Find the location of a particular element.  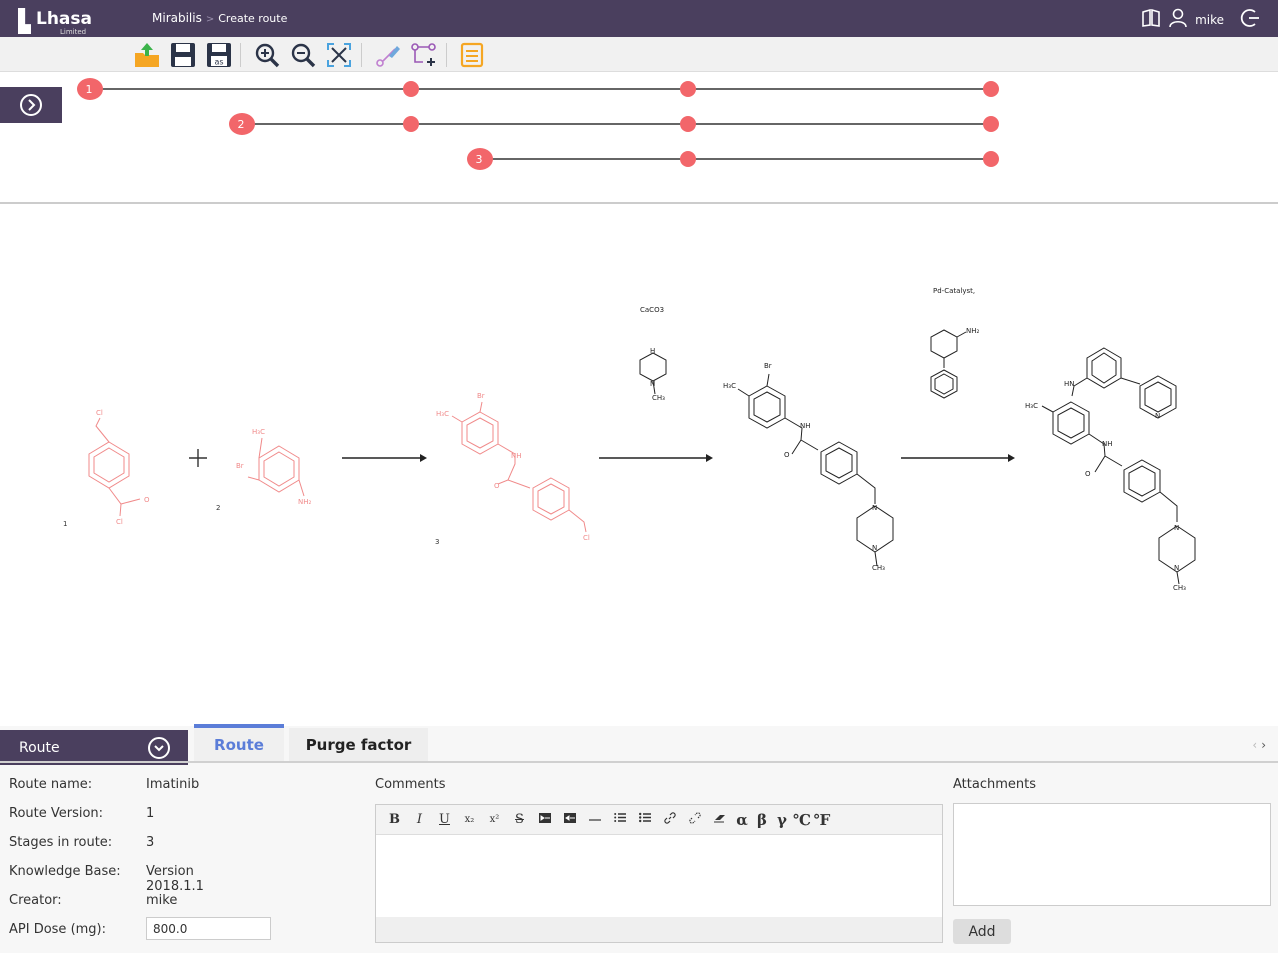

add-stage-icon is located at coordinates (424, 55).